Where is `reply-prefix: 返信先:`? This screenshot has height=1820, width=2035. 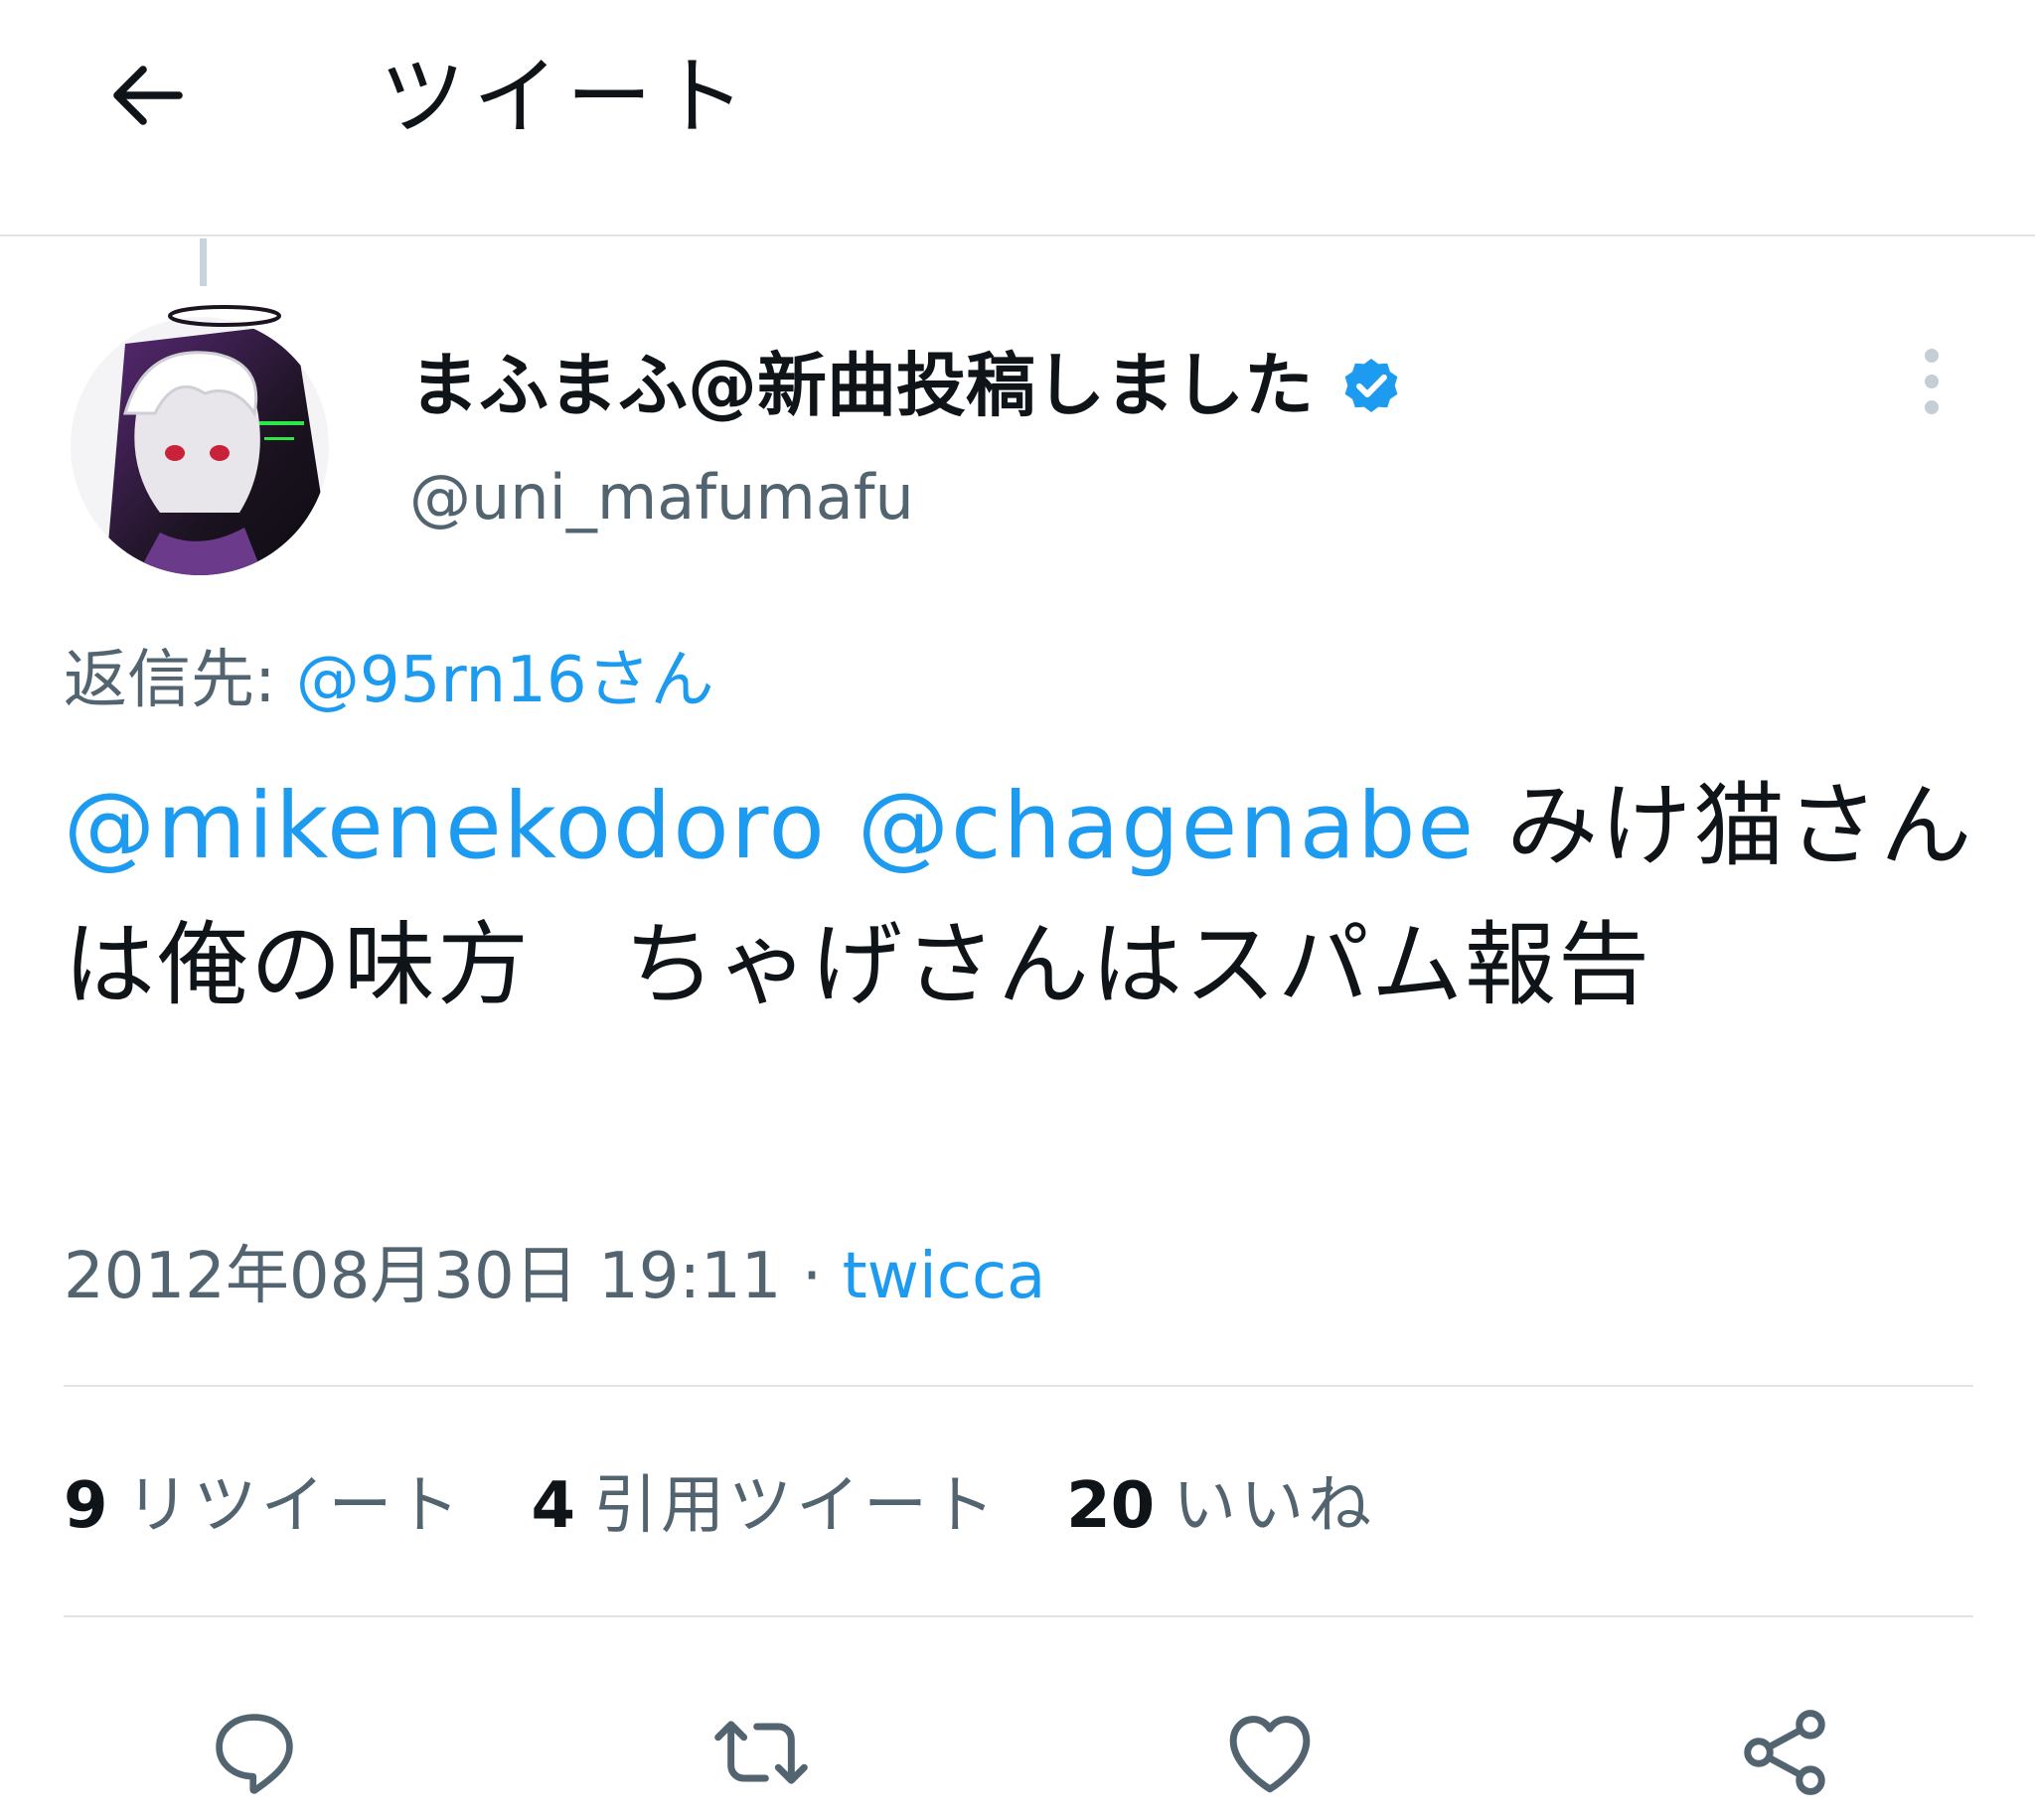
reply-prefix: 返信先: is located at coordinates (180, 680).